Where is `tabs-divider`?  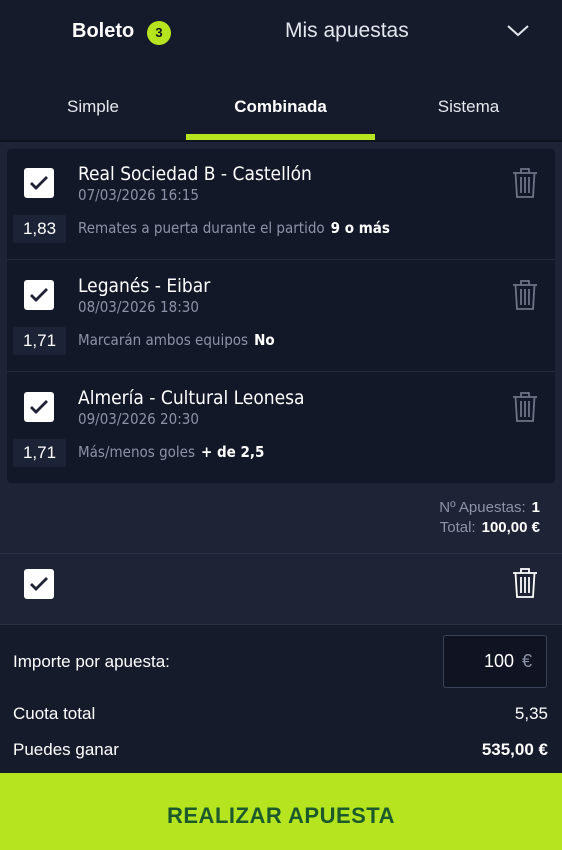 tabs-divider is located at coordinates (281, 141).